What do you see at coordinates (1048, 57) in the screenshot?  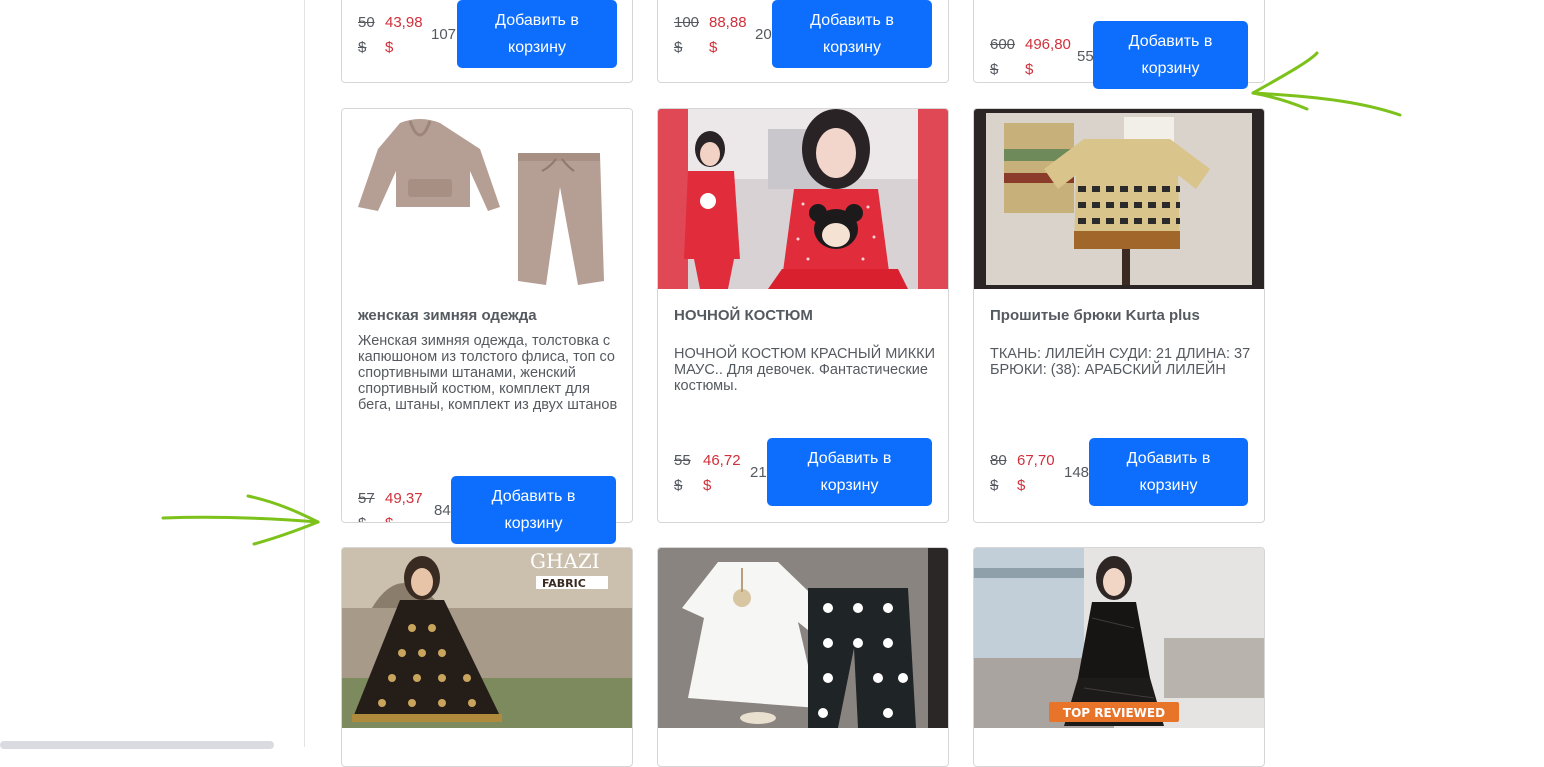 I see `new-price: 496,80 $` at bounding box center [1048, 57].